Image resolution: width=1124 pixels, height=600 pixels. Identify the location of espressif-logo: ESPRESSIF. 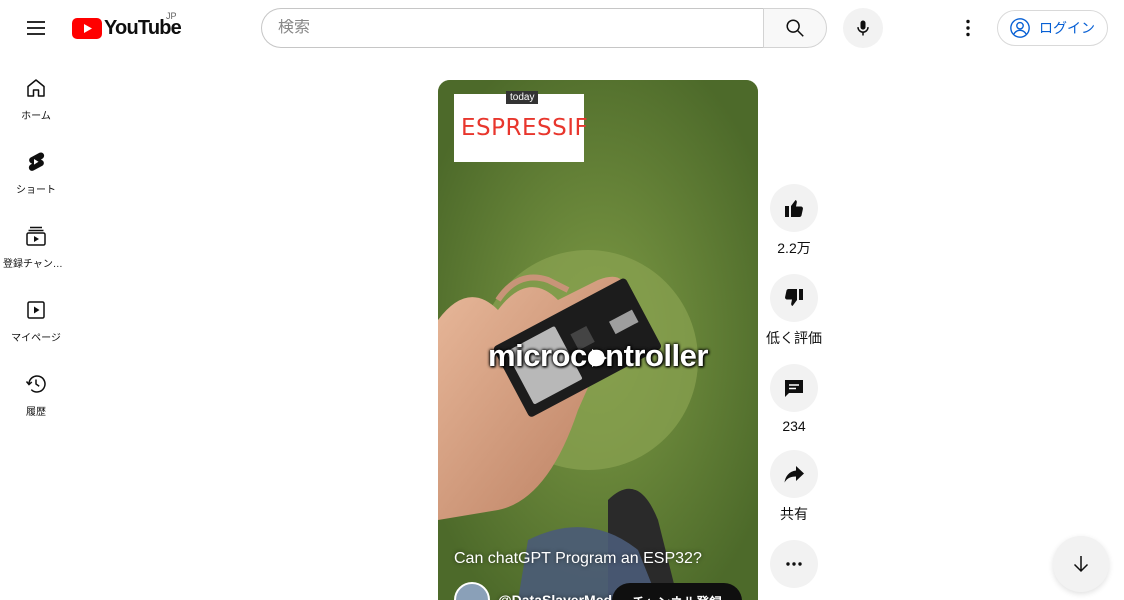
(521, 128).